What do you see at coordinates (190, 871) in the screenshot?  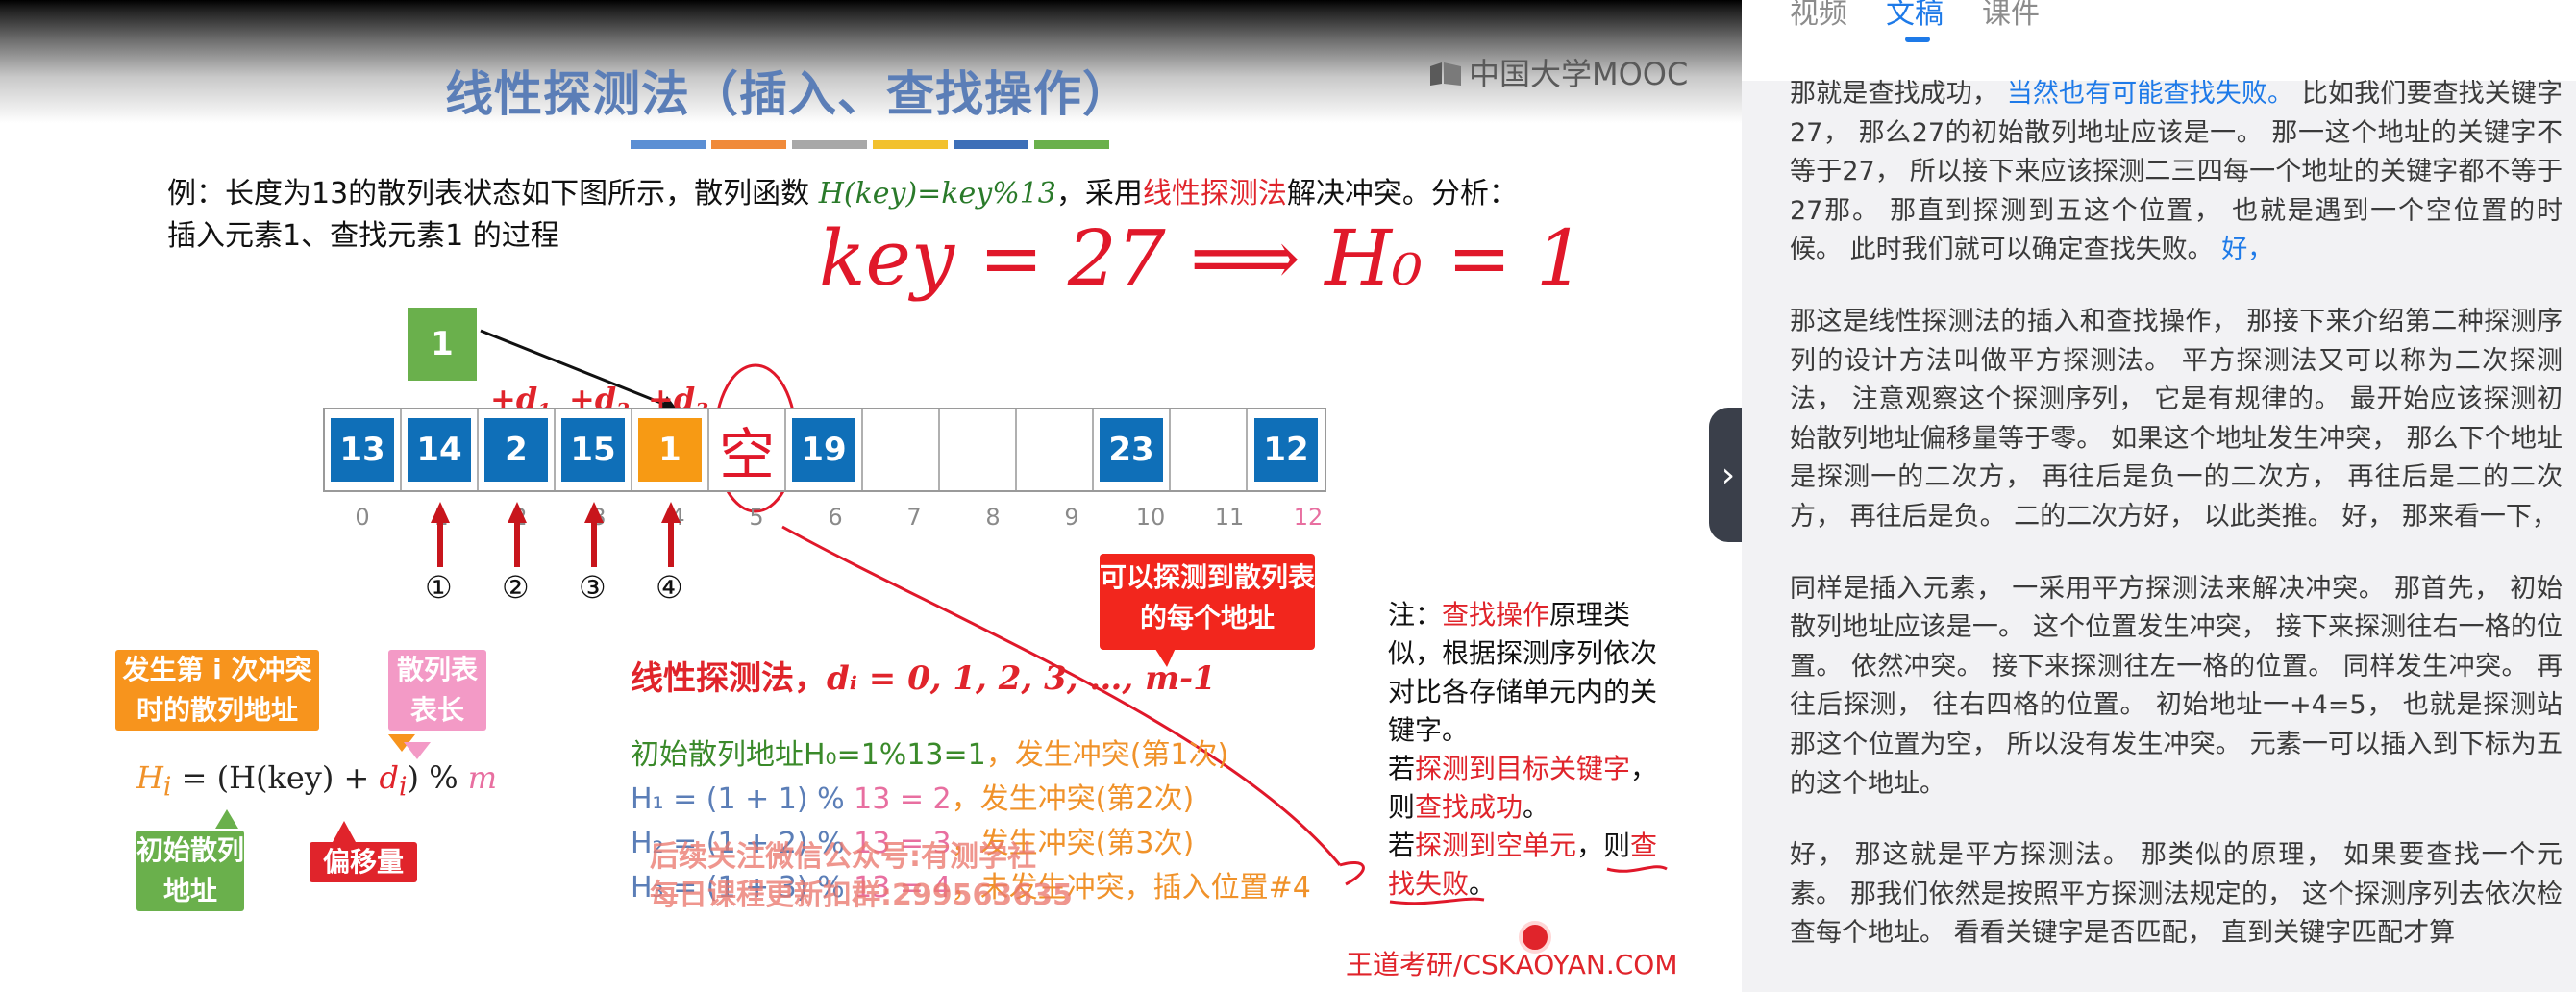 I see `tag-initial-address: 初始散列地址` at bounding box center [190, 871].